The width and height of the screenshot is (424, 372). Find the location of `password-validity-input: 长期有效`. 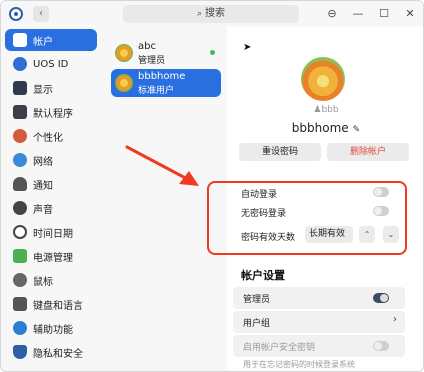

password-validity-input: 长期有效 is located at coordinates (329, 234).